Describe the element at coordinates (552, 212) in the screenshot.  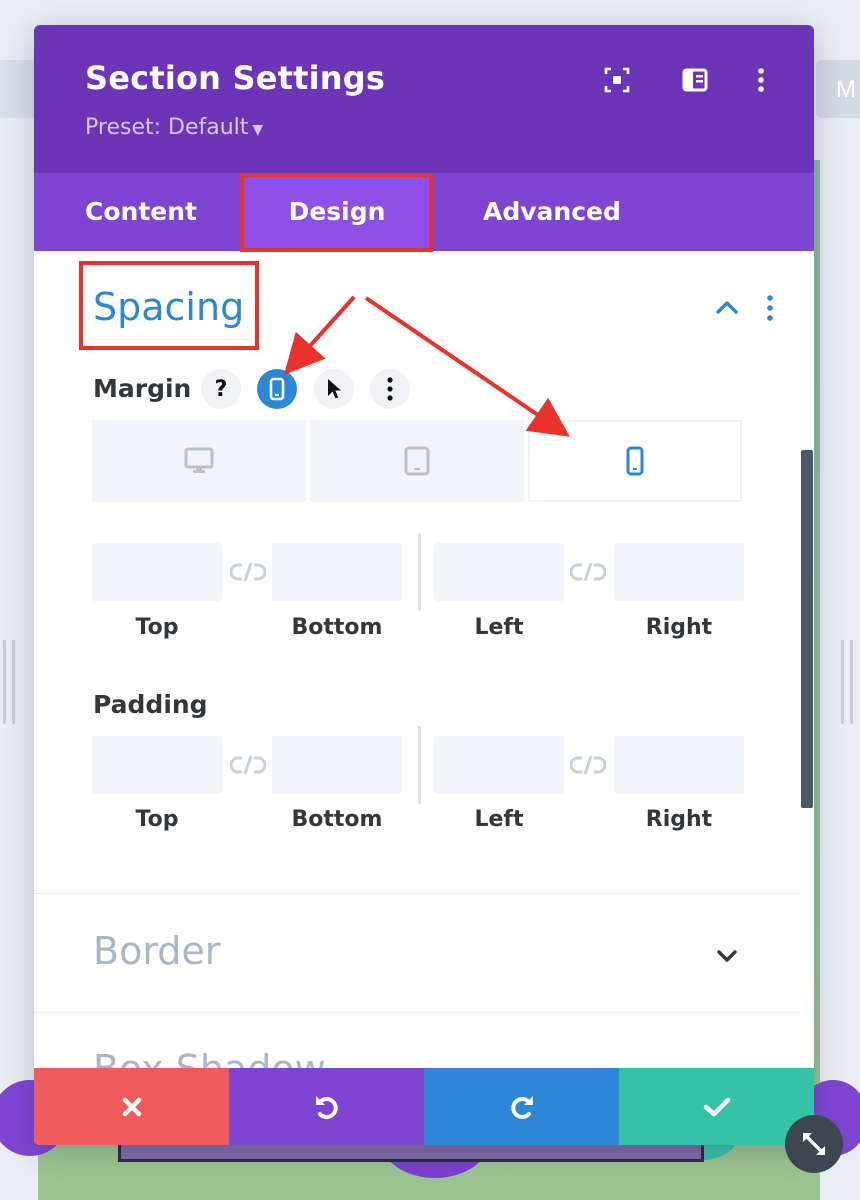
I see `tab-advanced: Advanced` at that location.